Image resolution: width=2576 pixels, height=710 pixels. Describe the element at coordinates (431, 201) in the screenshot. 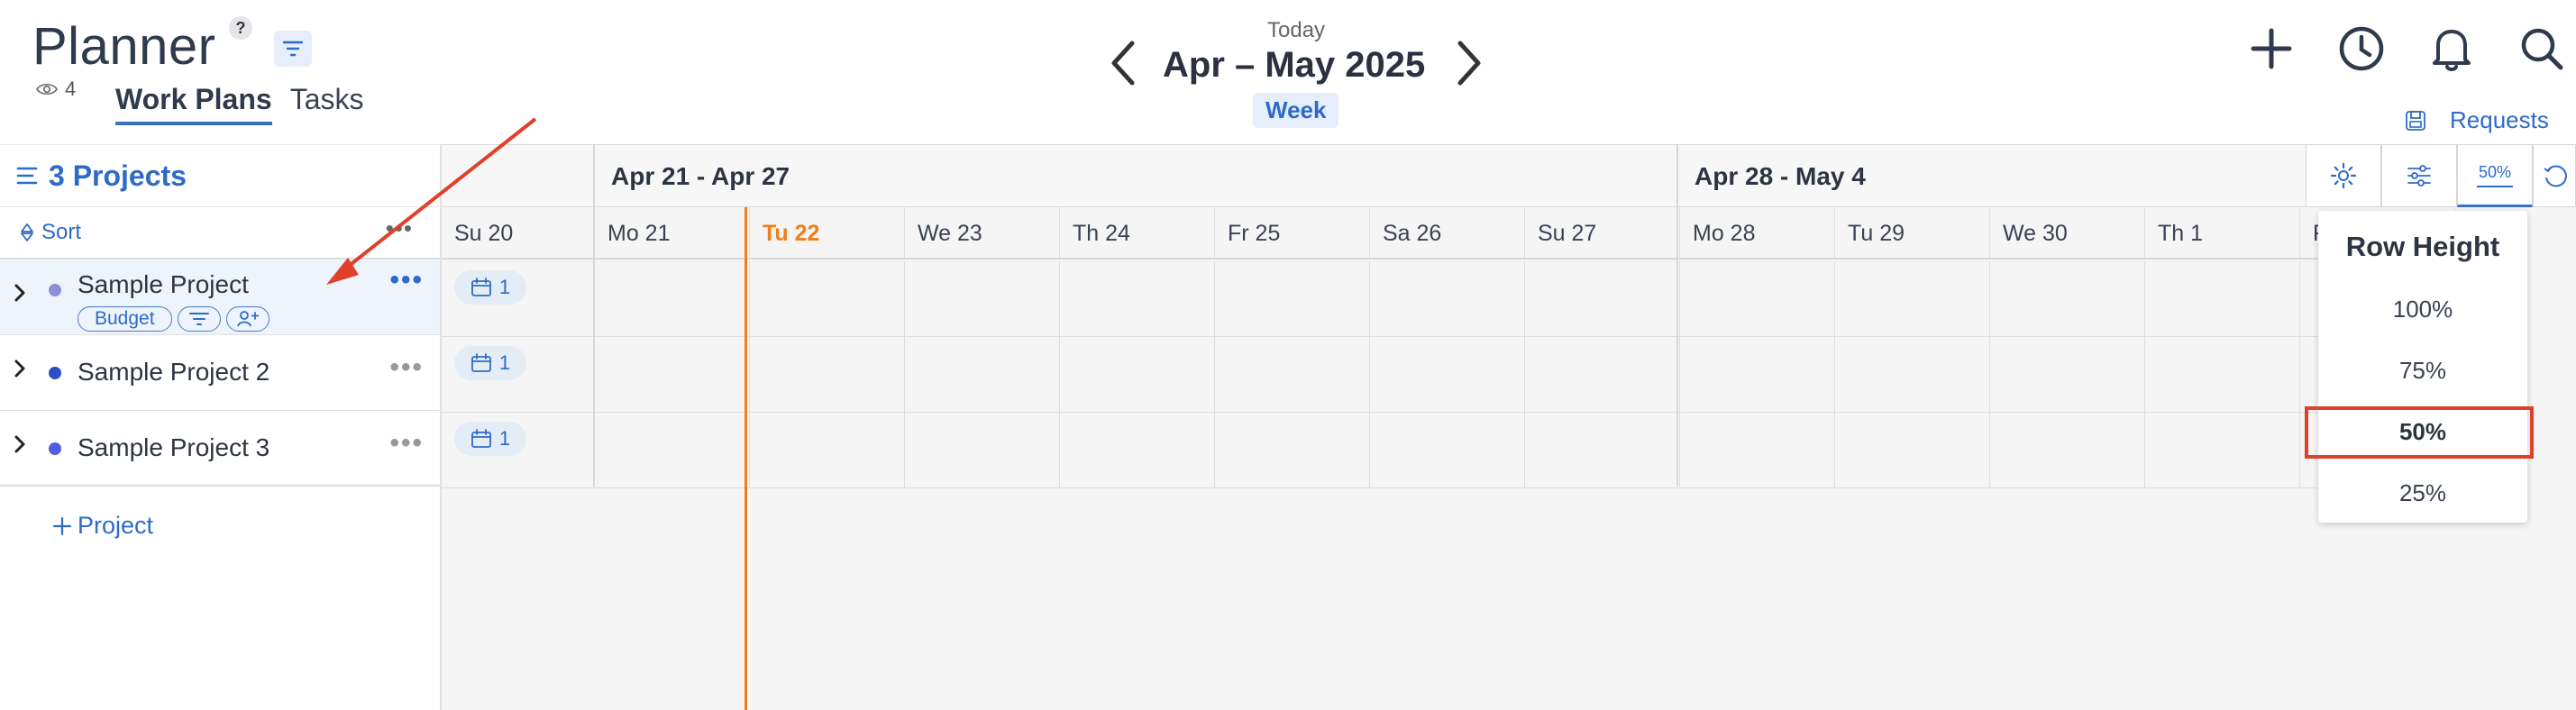

I see `annotation-arrow` at that location.